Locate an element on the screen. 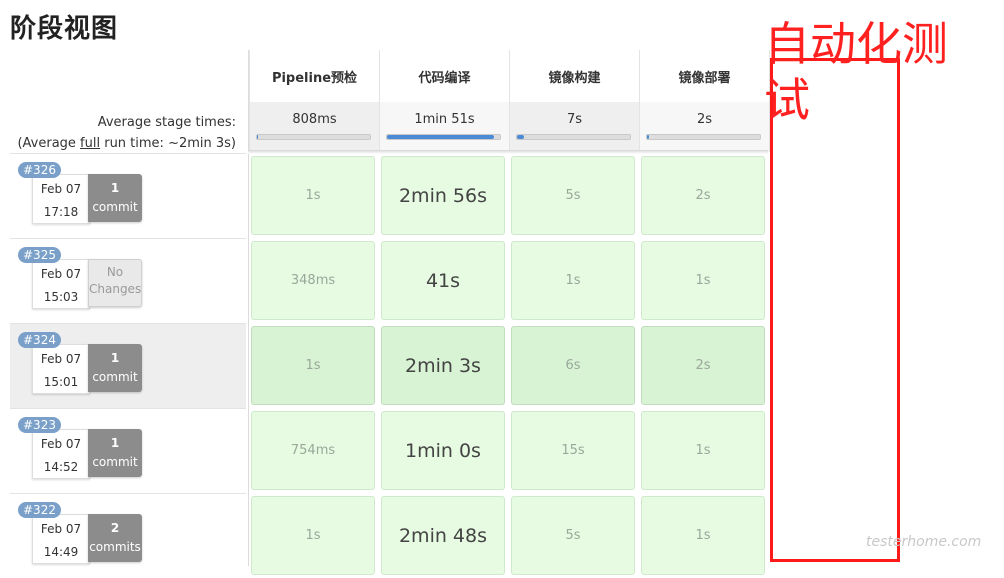 This screenshot has width=1004, height=578. build-time: 15:03 is located at coordinates (61, 297).